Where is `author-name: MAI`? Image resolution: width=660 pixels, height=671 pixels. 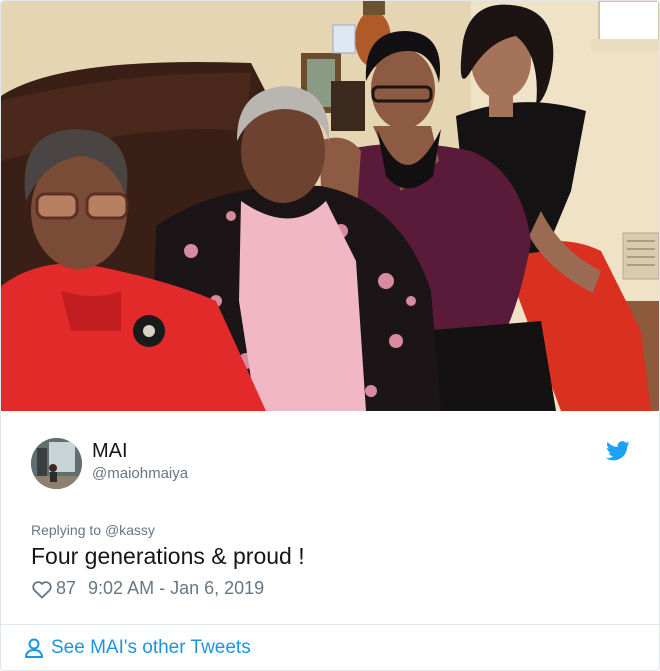 author-name: MAI is located at coordinates (110, 451).